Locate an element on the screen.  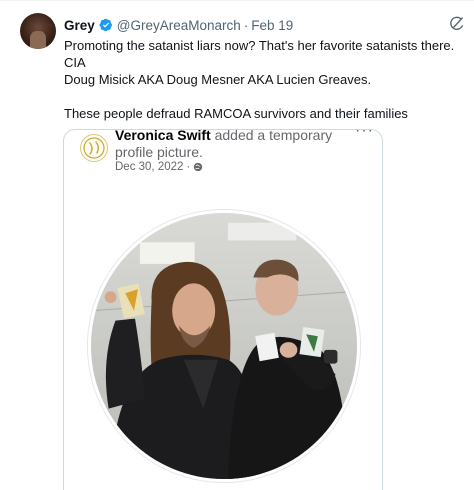
embed-header-line: Veronica Swift added a temporary is located at coordinates (224, 136).